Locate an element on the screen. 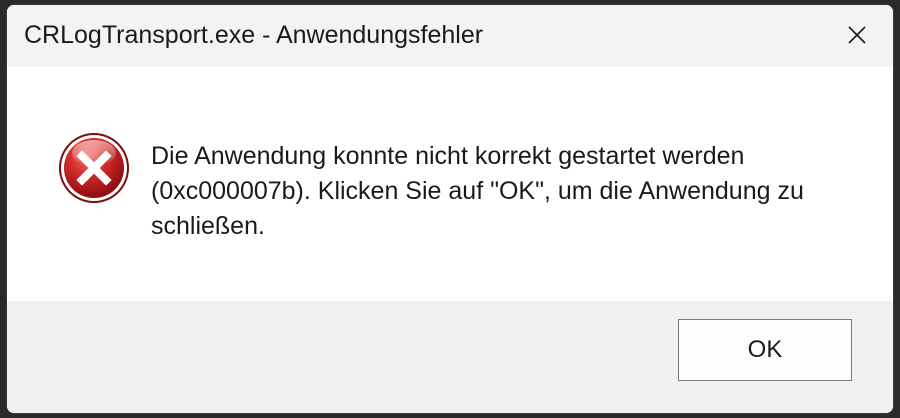  title-bar: CRLogTransport.exe - Anwendungsfehler is located at coordinates (450, 36).